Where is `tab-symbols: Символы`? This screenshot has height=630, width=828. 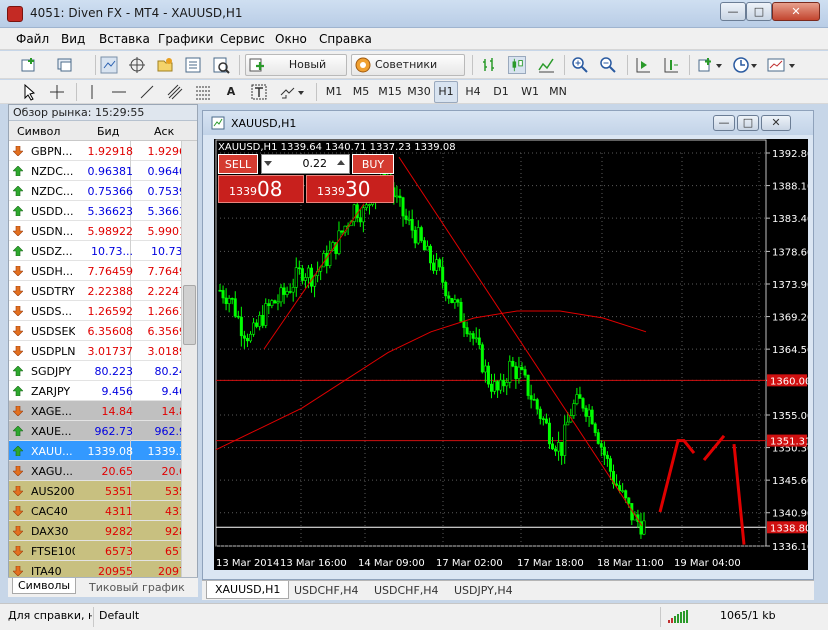
tab-symbols: Символы is located at coordinates (44, 586).